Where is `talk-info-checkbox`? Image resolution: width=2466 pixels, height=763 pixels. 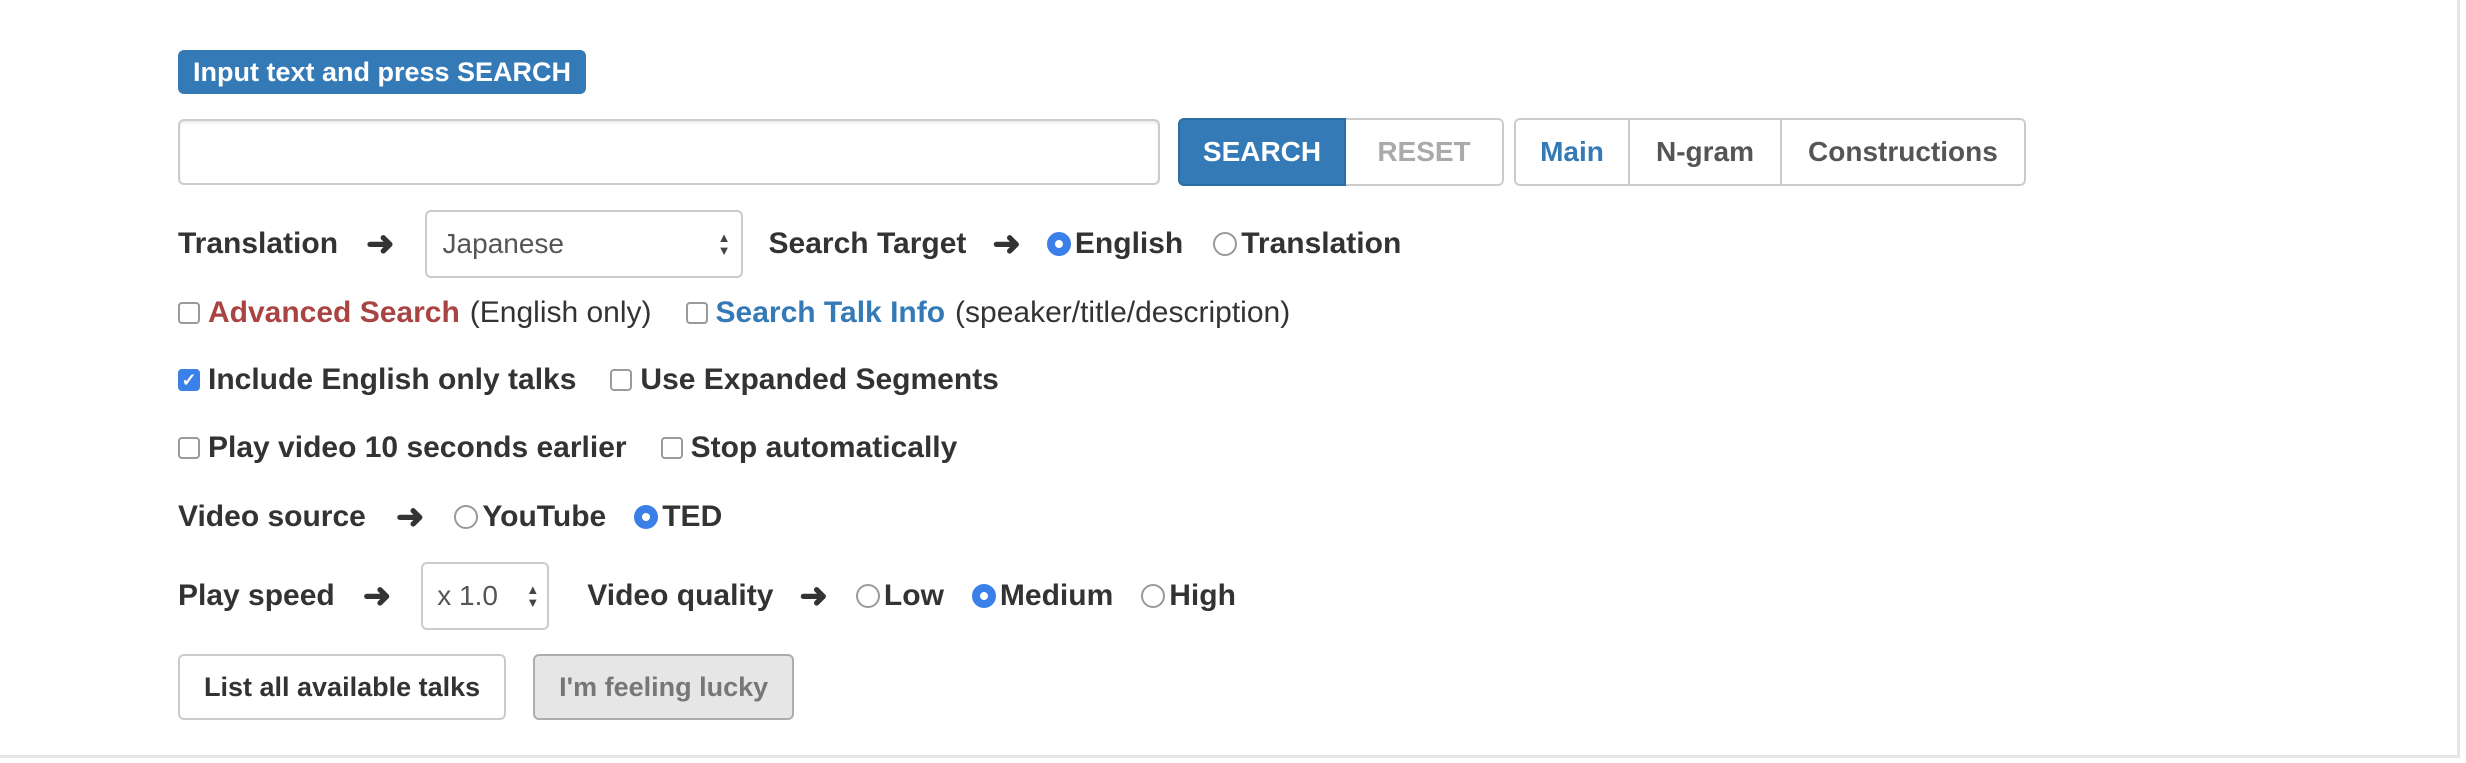 talk-info-checkbox is located at coordinates (696, 313).